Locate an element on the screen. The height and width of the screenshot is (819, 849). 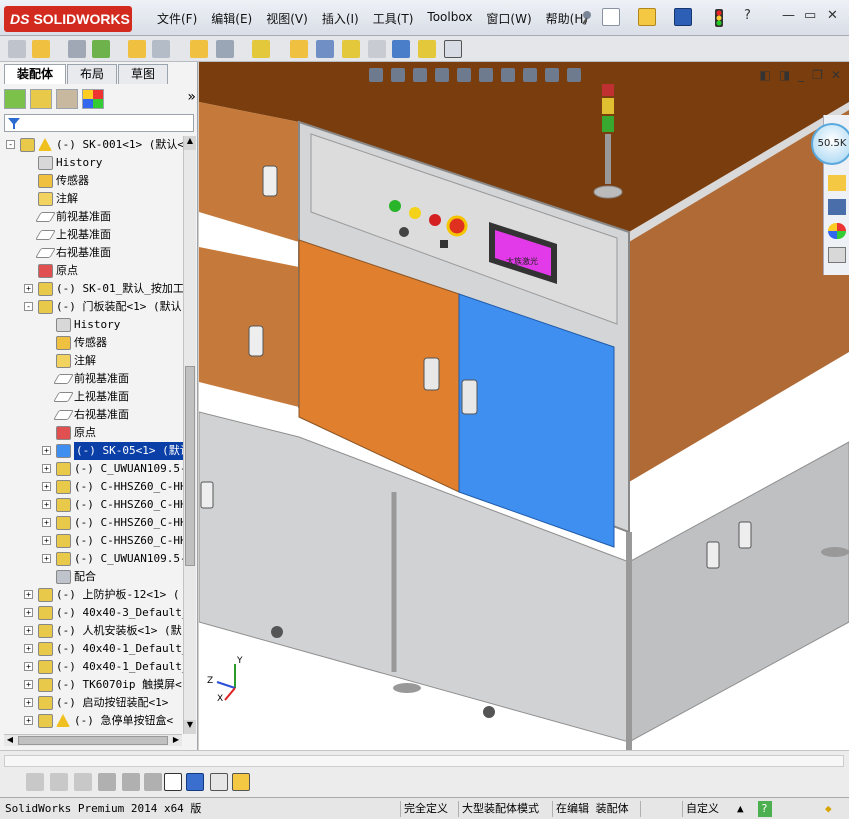
save-icon is located at coordinates (683, 17).